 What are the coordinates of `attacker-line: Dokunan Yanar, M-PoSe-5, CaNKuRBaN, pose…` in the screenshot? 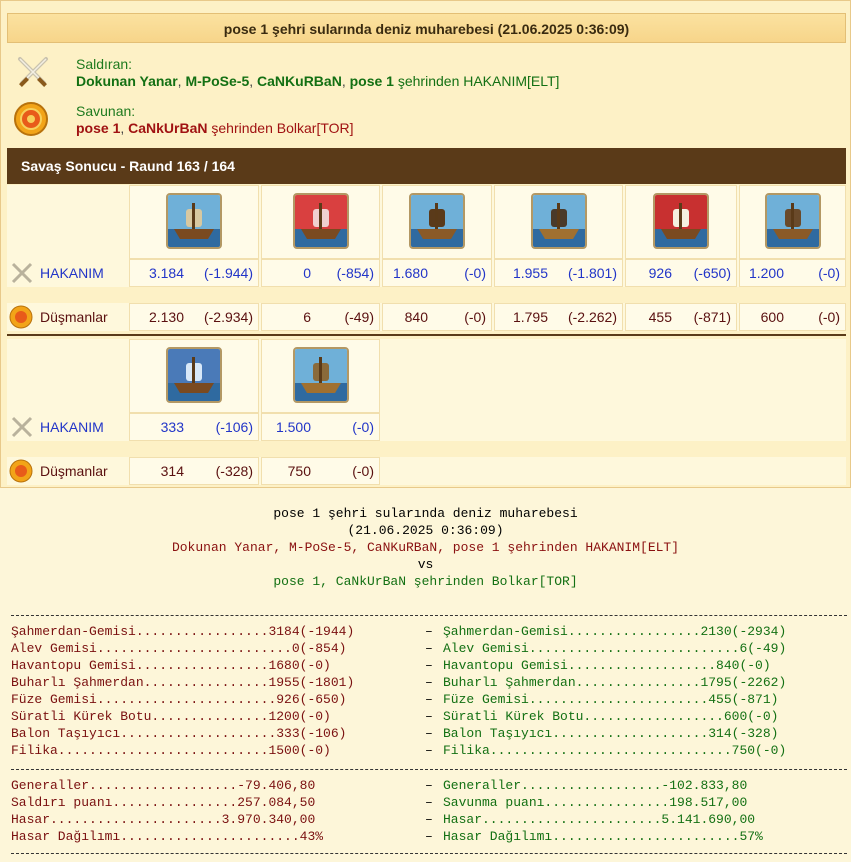 It's located at (318, 81).